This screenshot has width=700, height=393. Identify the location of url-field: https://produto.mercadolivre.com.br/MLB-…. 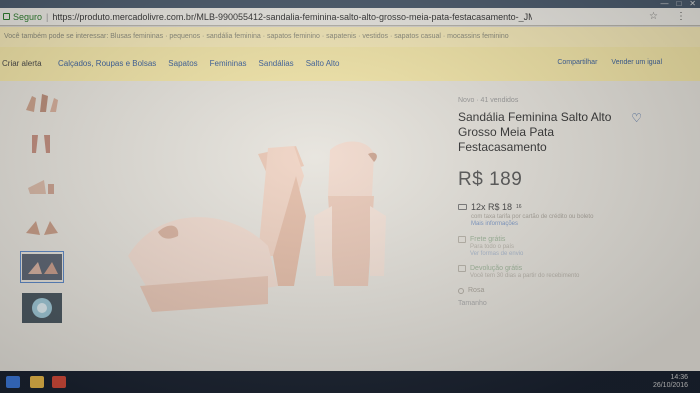
(292, 17).